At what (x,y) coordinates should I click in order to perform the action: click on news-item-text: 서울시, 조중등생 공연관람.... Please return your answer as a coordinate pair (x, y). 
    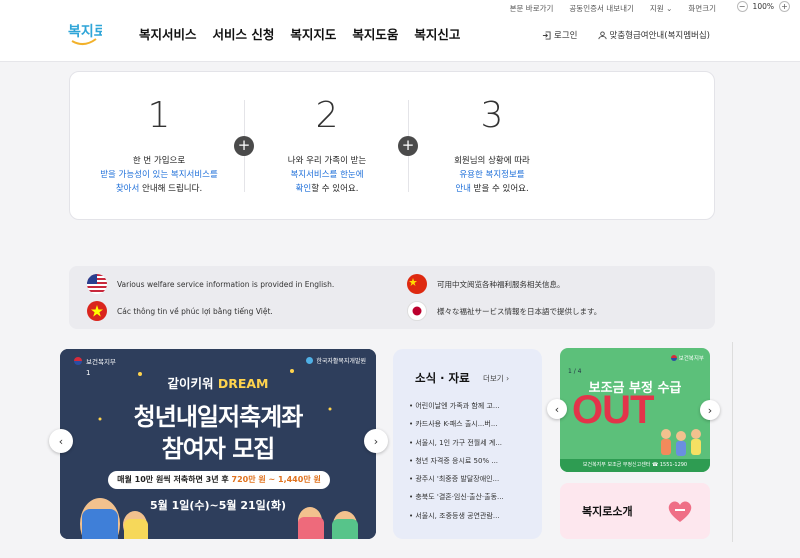
    Looking at the image, I should click on (457, 515).